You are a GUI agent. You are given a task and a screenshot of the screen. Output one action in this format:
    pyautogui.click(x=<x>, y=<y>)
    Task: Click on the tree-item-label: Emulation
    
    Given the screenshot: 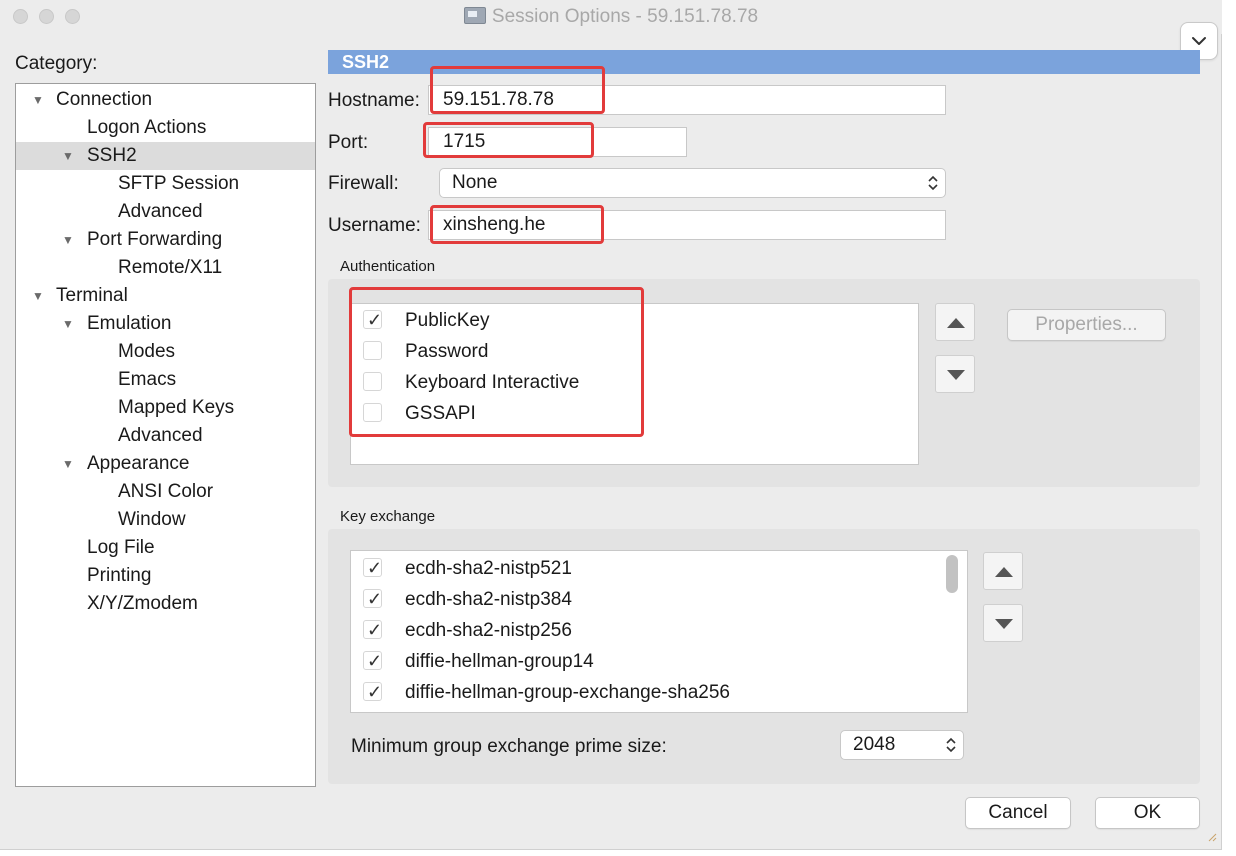 What is the action you would take?
    pyautogui.click(x=129, y=323)
    